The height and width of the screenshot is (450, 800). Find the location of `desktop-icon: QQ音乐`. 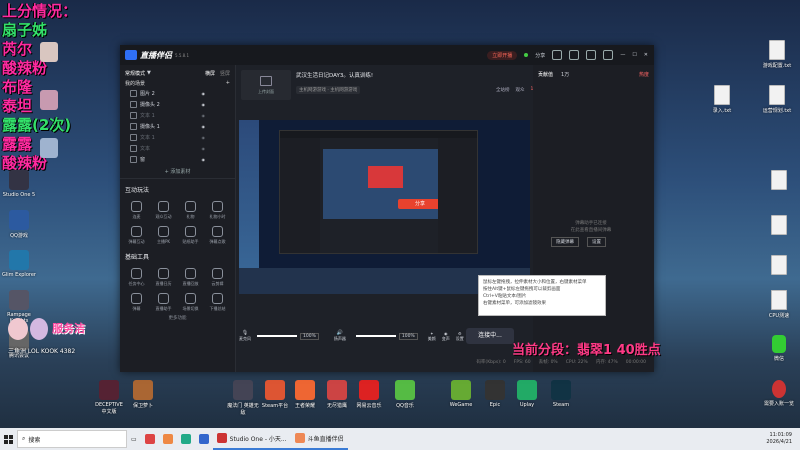

desktop-icon: QQ音乐 is located at coordinates (405, 394).